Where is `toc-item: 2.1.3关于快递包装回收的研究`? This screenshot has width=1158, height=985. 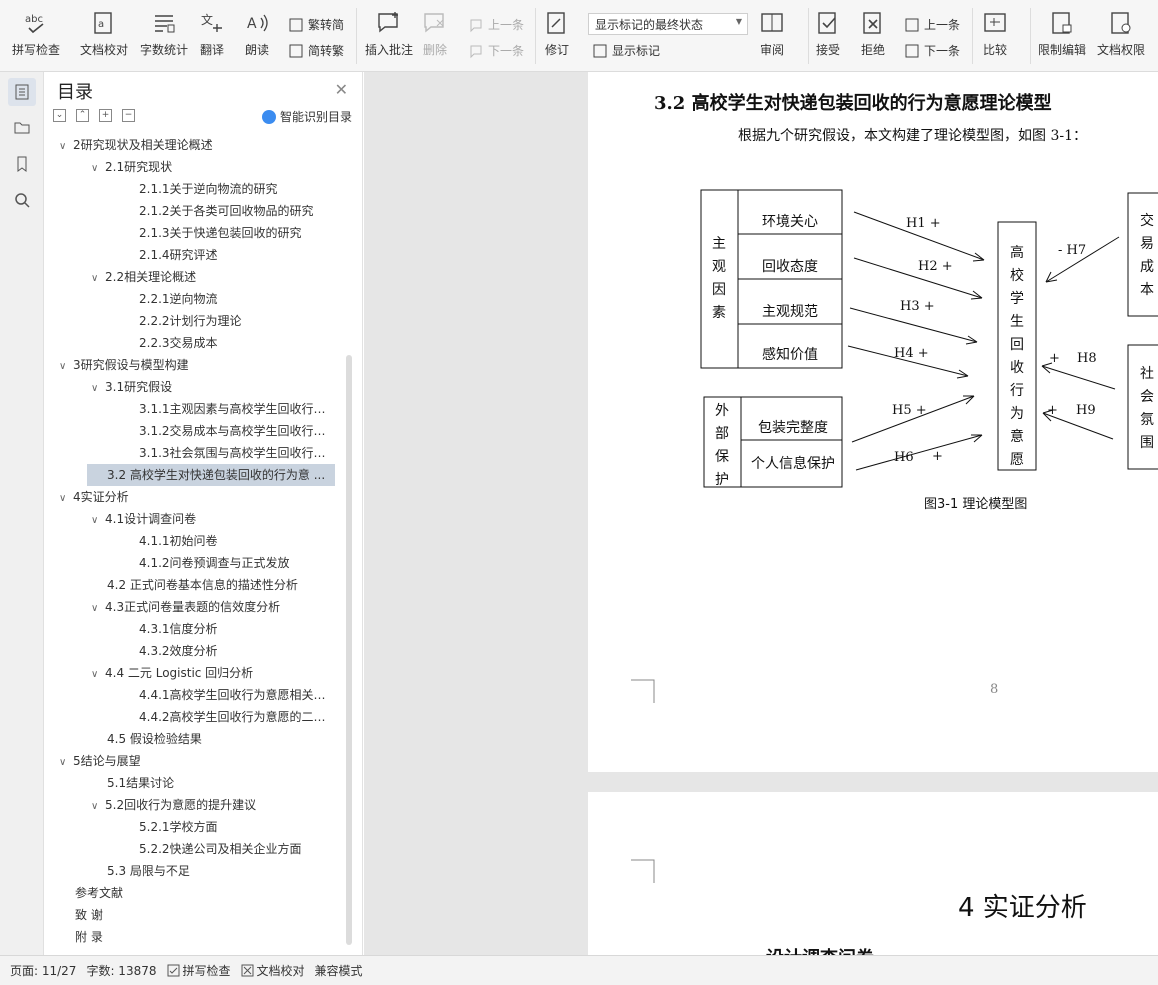
toc-item: 2.1.3关于快递包装回收的研究 is located at coordinates (237, 233).